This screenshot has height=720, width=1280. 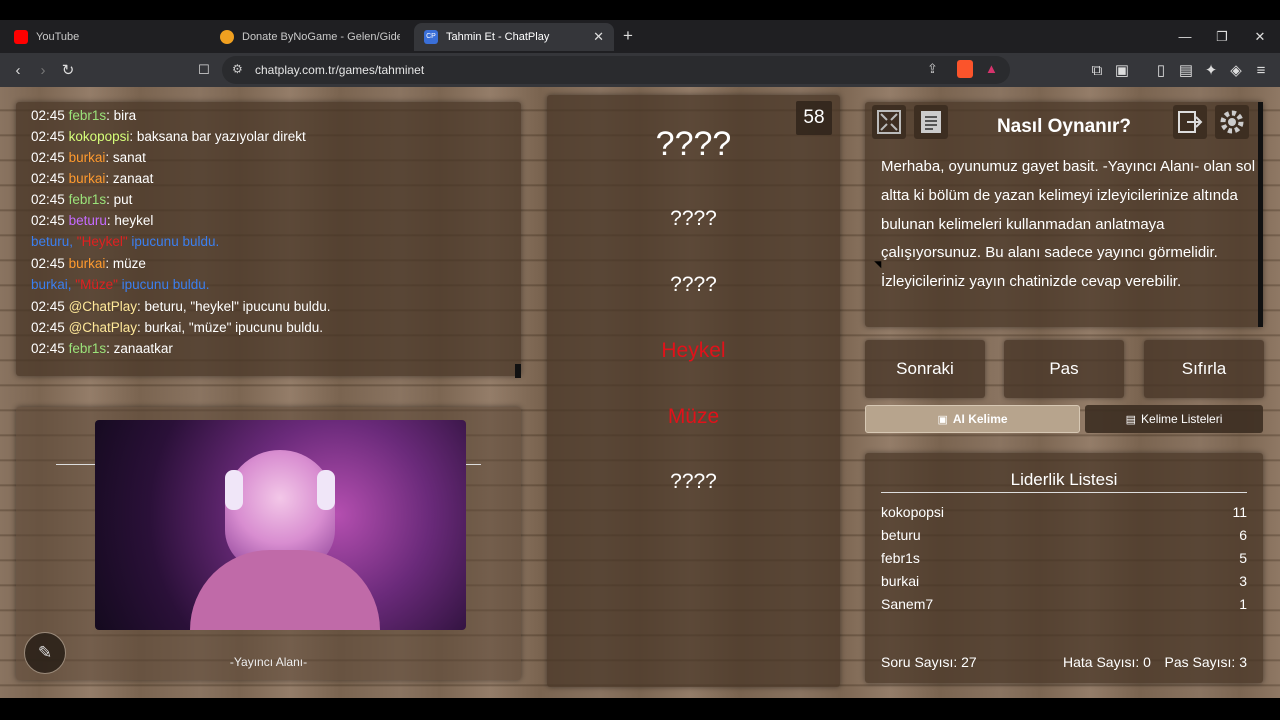 What do you see at coordinates (104, 37) in the screenshot?
I see `tab-youtube: YouTube` at bounding box center [104, 37].